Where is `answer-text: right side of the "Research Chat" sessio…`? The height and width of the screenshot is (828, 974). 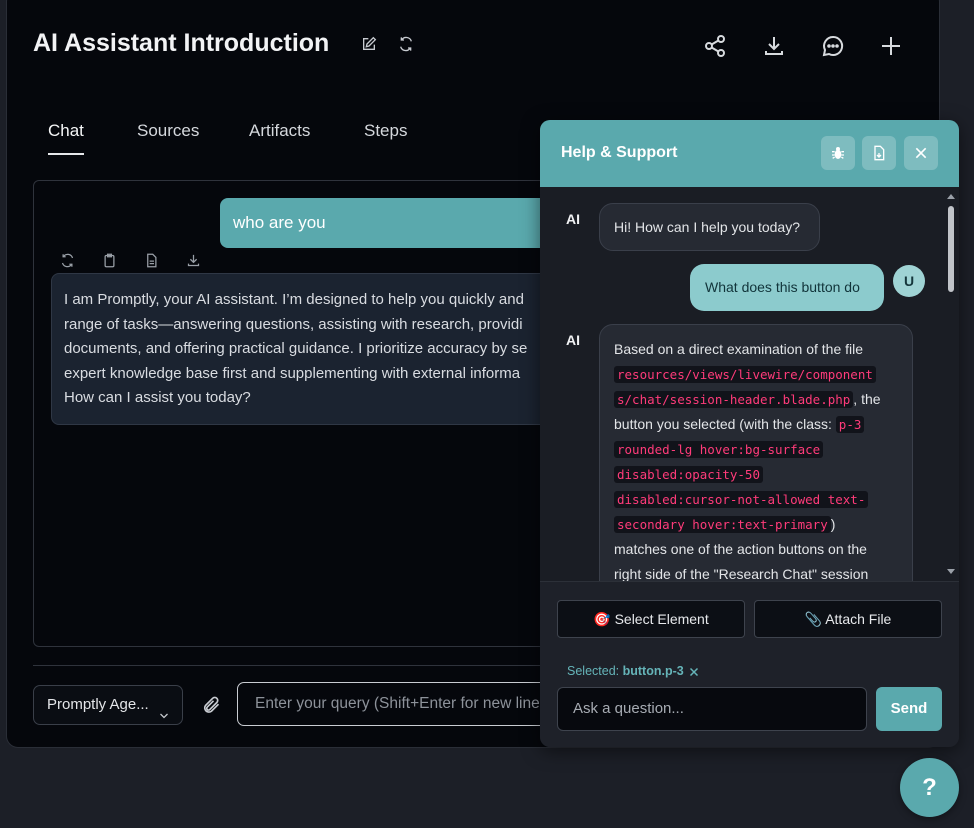
answer-text: right side of the "Research Chat" sessio… is located at coordinates (741, 573).